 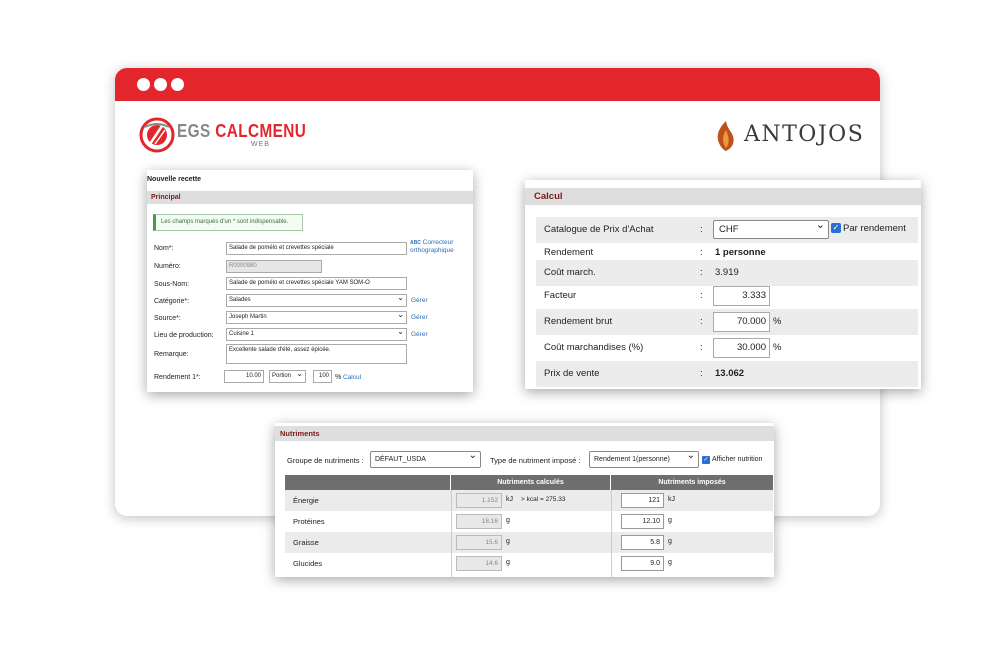 What do you see at coordinates (560, 295) in the screenshot?
I see `facteur-label: Facteur` at bounding box center [560, 295].